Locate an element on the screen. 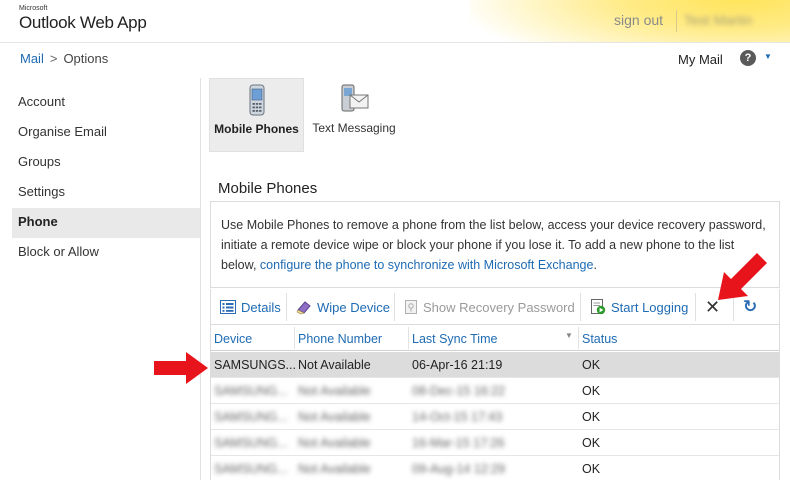  tab-text-messaging: Text Messaging is located at coordinates (354, 115).